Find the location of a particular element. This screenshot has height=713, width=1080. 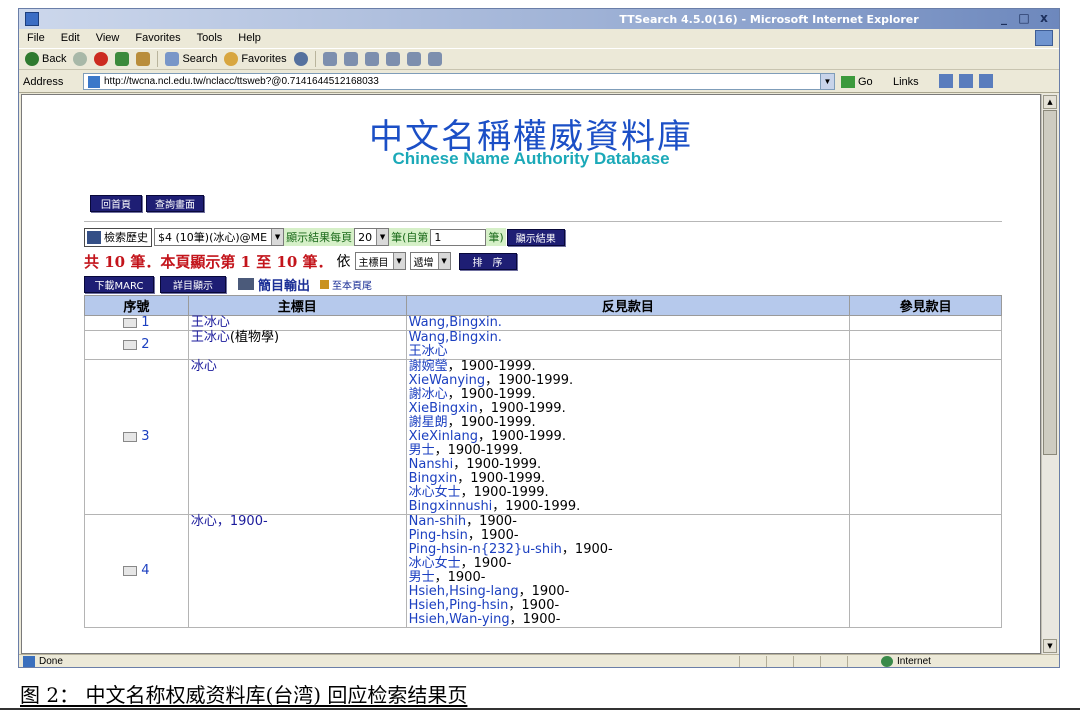

sort-order-select: 遞增 ▼ is located at coordinates (430, 261).